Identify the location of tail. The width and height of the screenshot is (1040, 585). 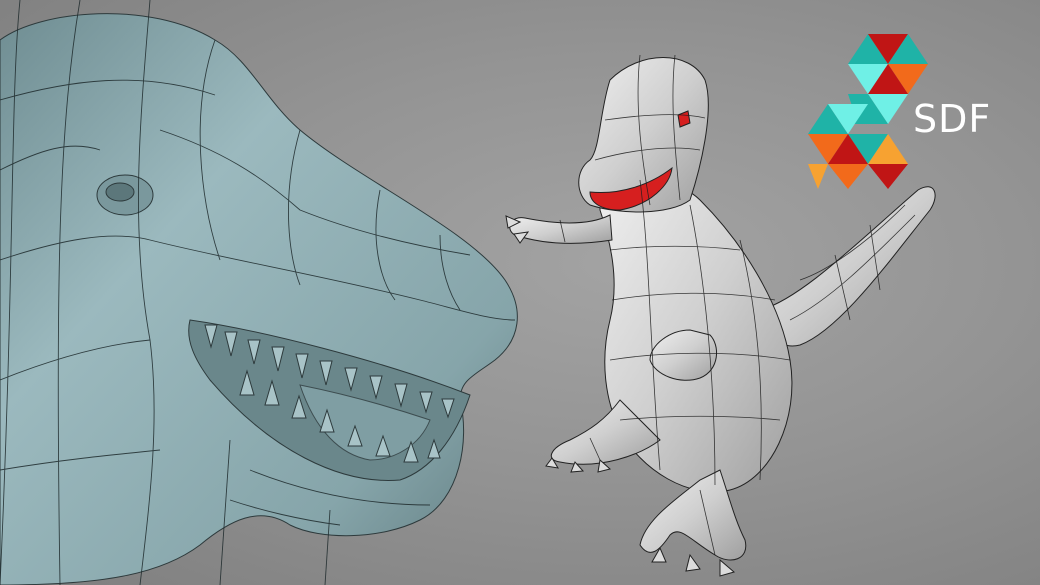
(847, 266).